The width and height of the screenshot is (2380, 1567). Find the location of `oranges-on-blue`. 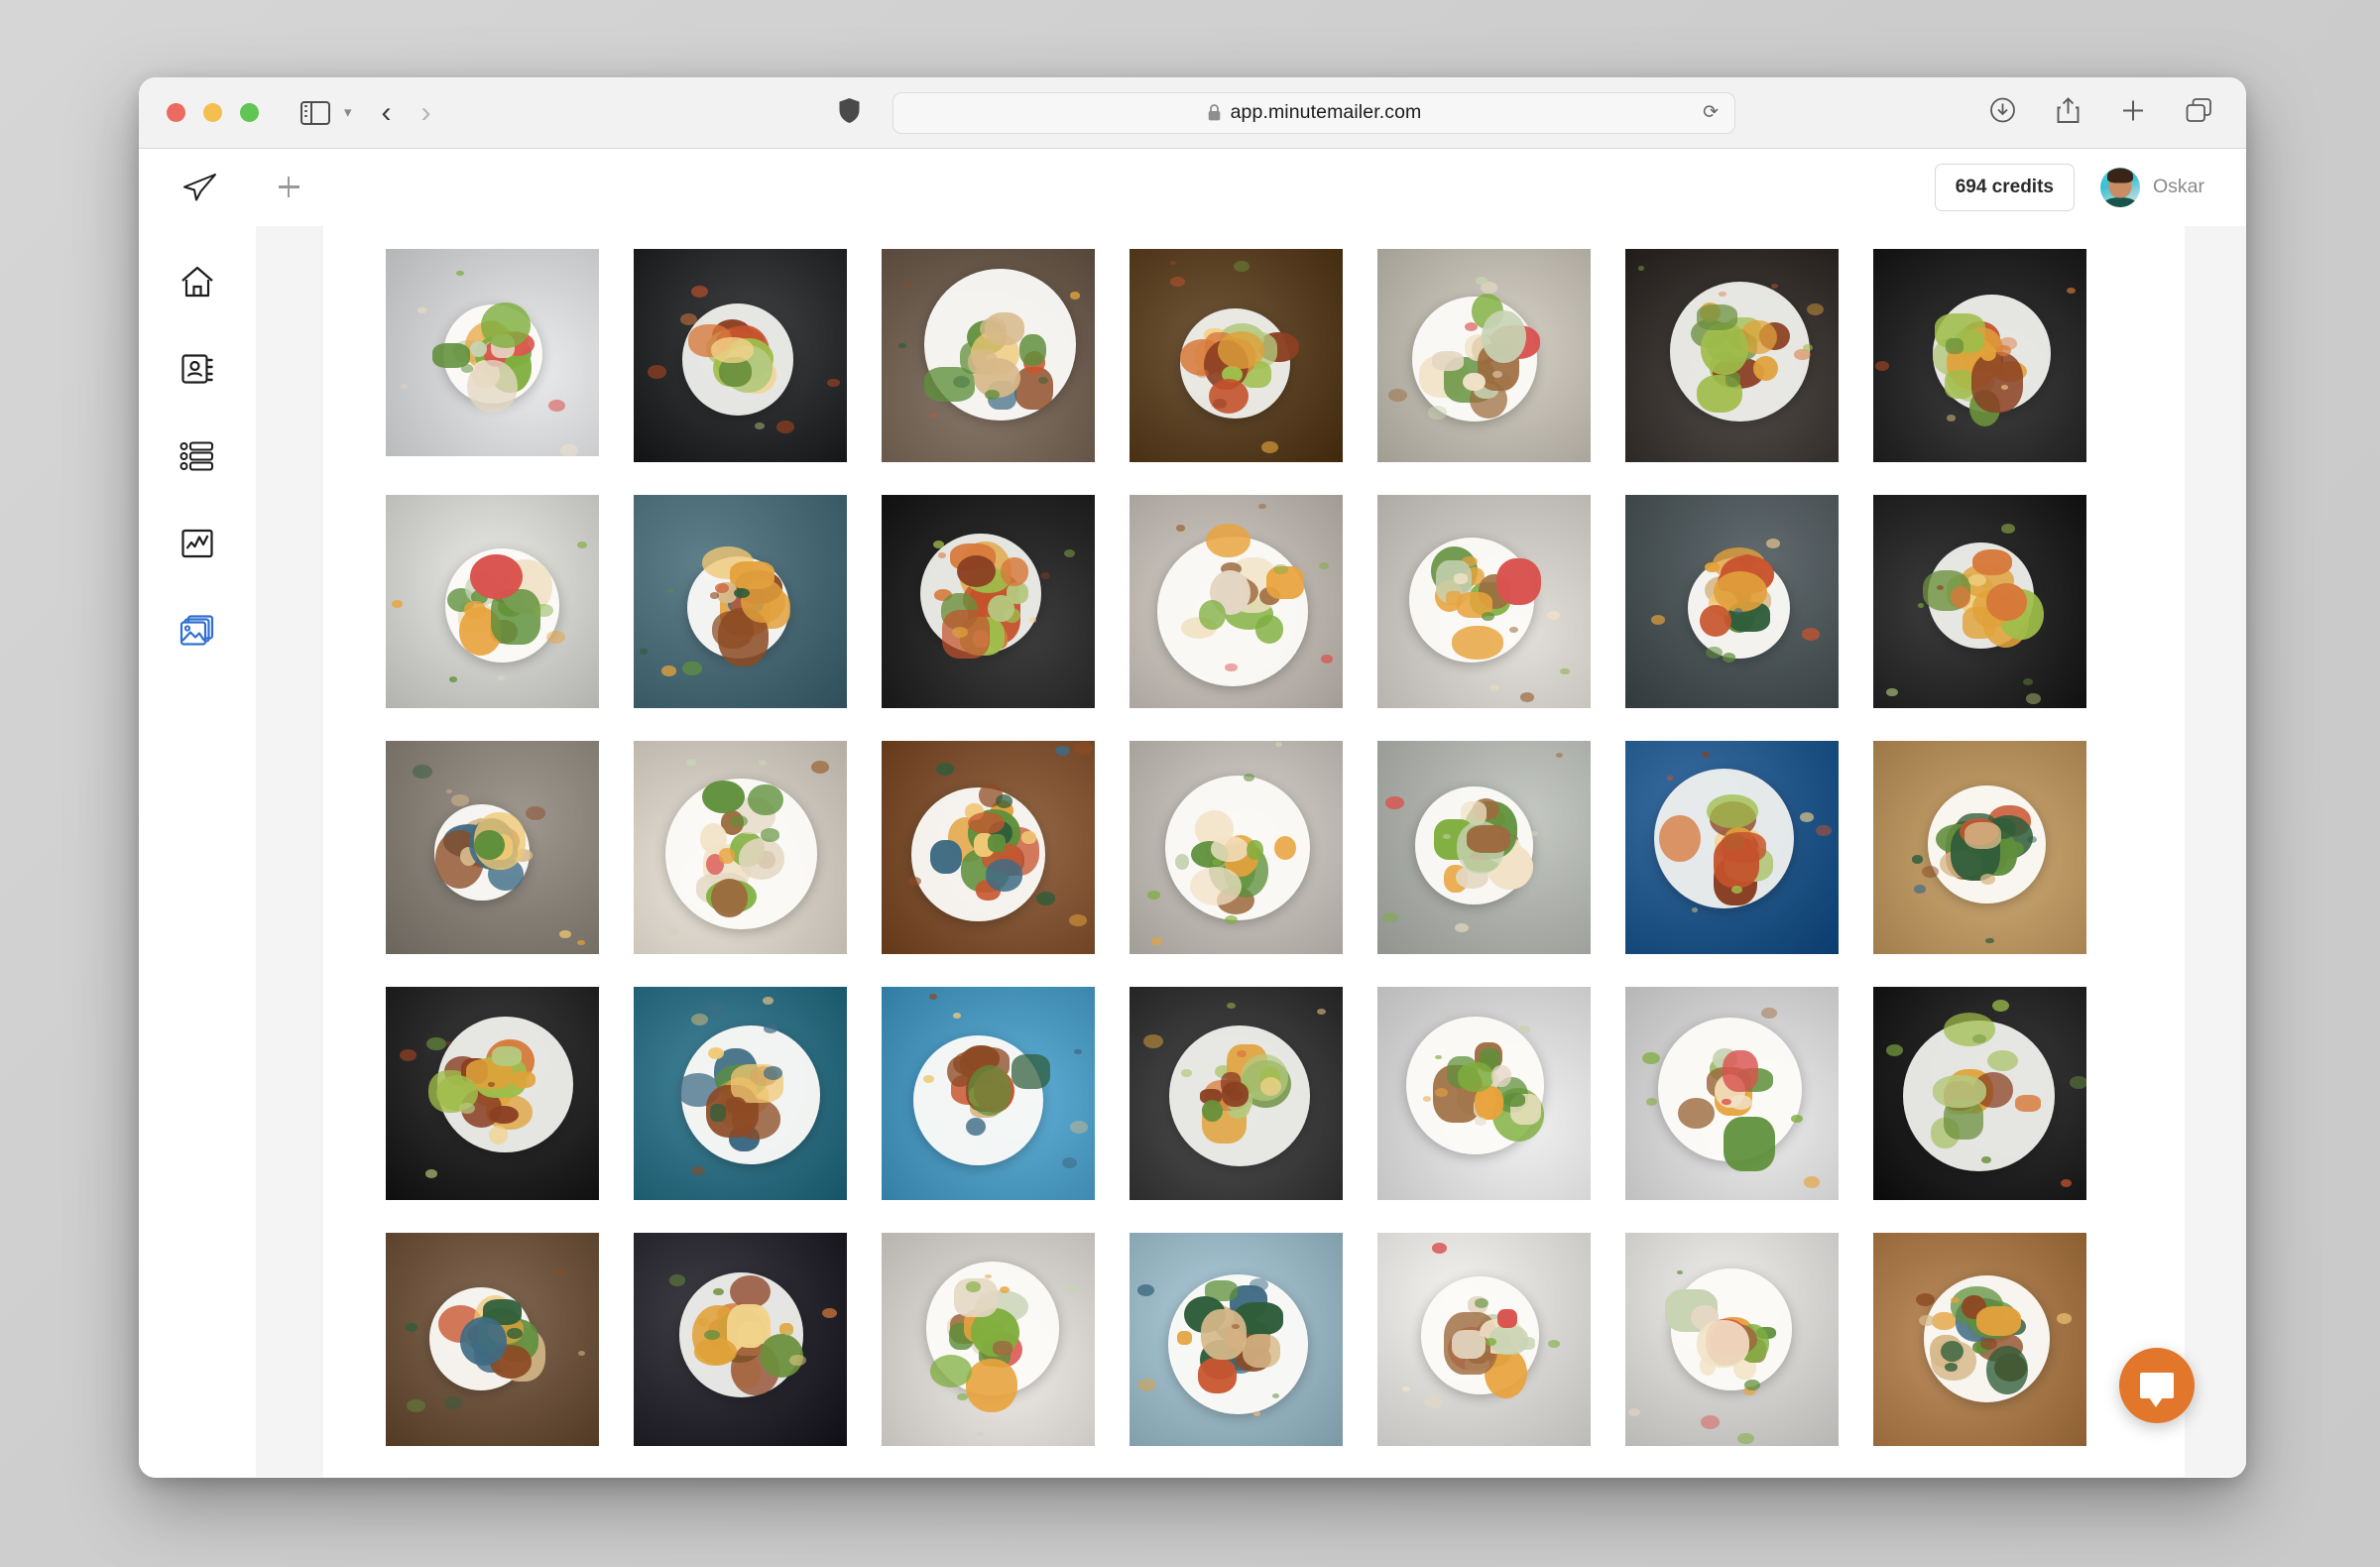

oranges-on-blue is located at coordinates (1732, 848).